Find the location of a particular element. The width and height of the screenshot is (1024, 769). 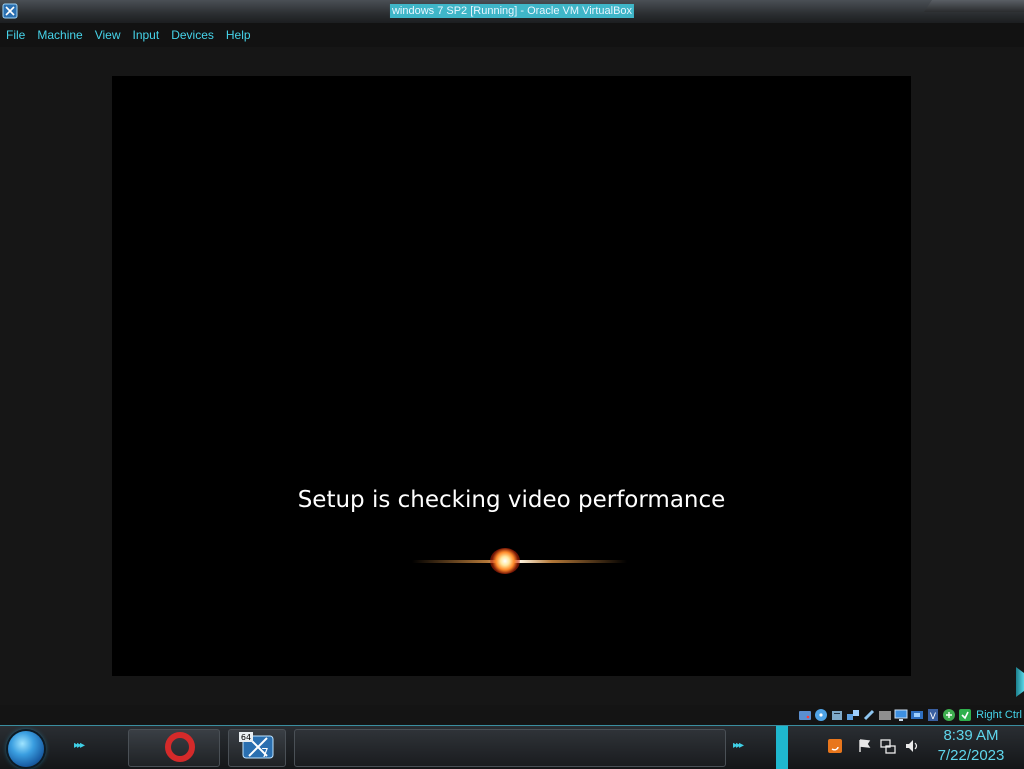

menu-view: View is located at coordinates (108, 35).